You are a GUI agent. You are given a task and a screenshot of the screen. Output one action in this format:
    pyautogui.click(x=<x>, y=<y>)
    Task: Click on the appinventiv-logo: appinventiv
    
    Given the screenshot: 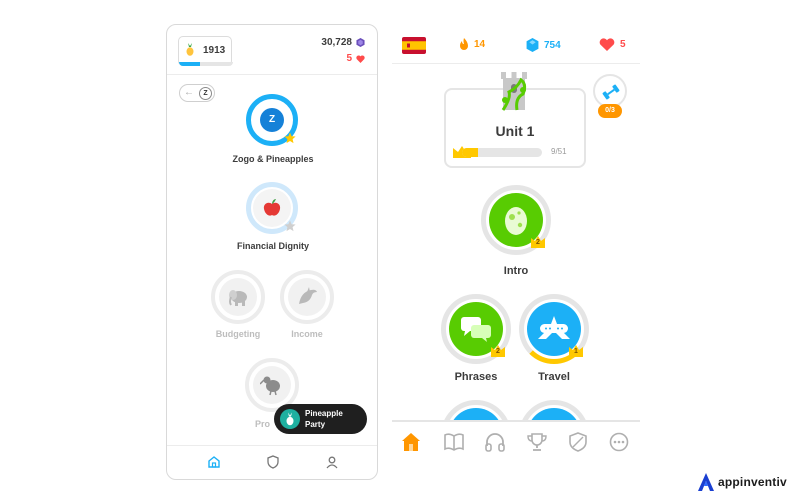 What is the action you would take?
    pyautogui.click(x=742, y=482)
    